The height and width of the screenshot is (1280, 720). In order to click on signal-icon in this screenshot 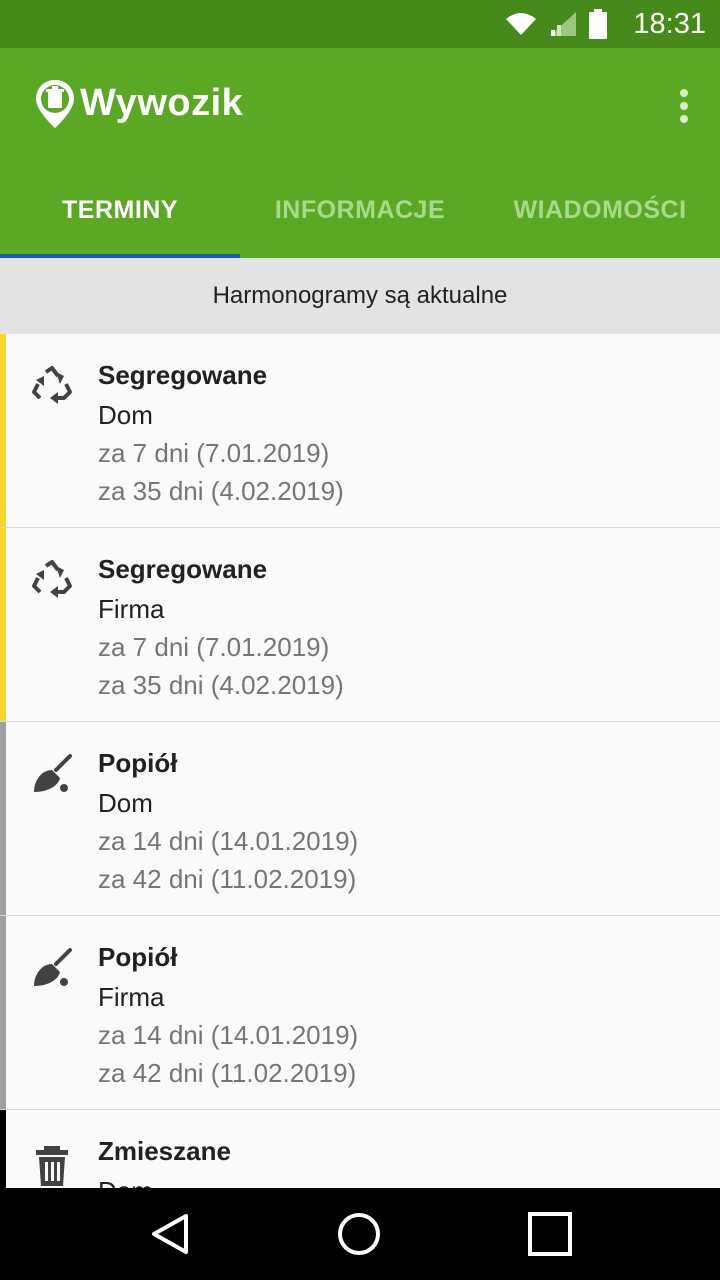, I will do `click(563, 24)`.